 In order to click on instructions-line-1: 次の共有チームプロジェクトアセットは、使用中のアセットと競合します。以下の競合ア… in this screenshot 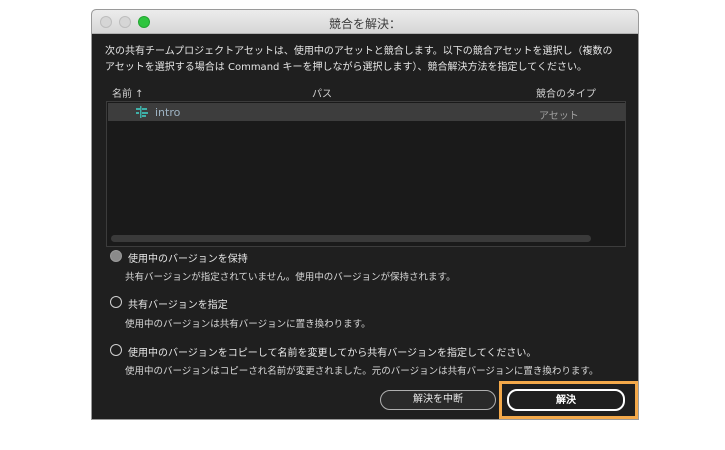, I will do `click(359, 51)`.